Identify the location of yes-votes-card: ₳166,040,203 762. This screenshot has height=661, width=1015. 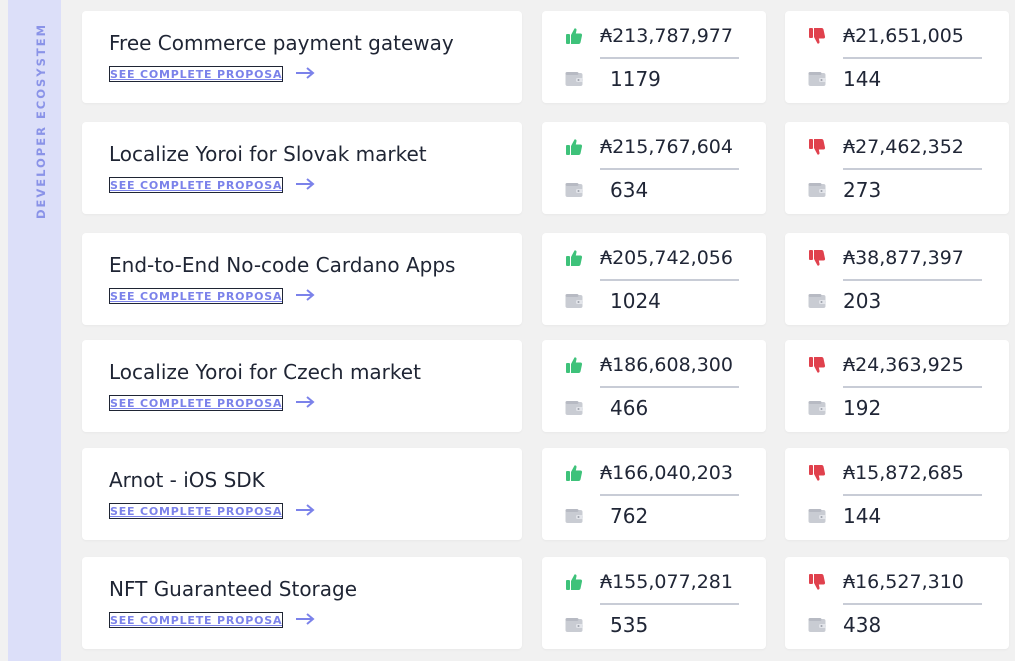
(654, 494).